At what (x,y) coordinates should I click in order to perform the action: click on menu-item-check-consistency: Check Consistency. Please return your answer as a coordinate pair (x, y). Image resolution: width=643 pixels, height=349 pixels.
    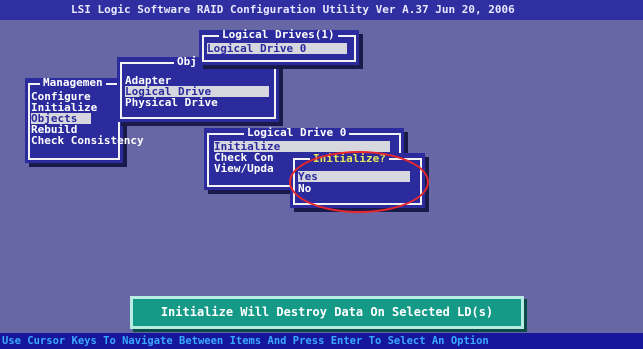
    Looking at the image, I should click on (87, 140).